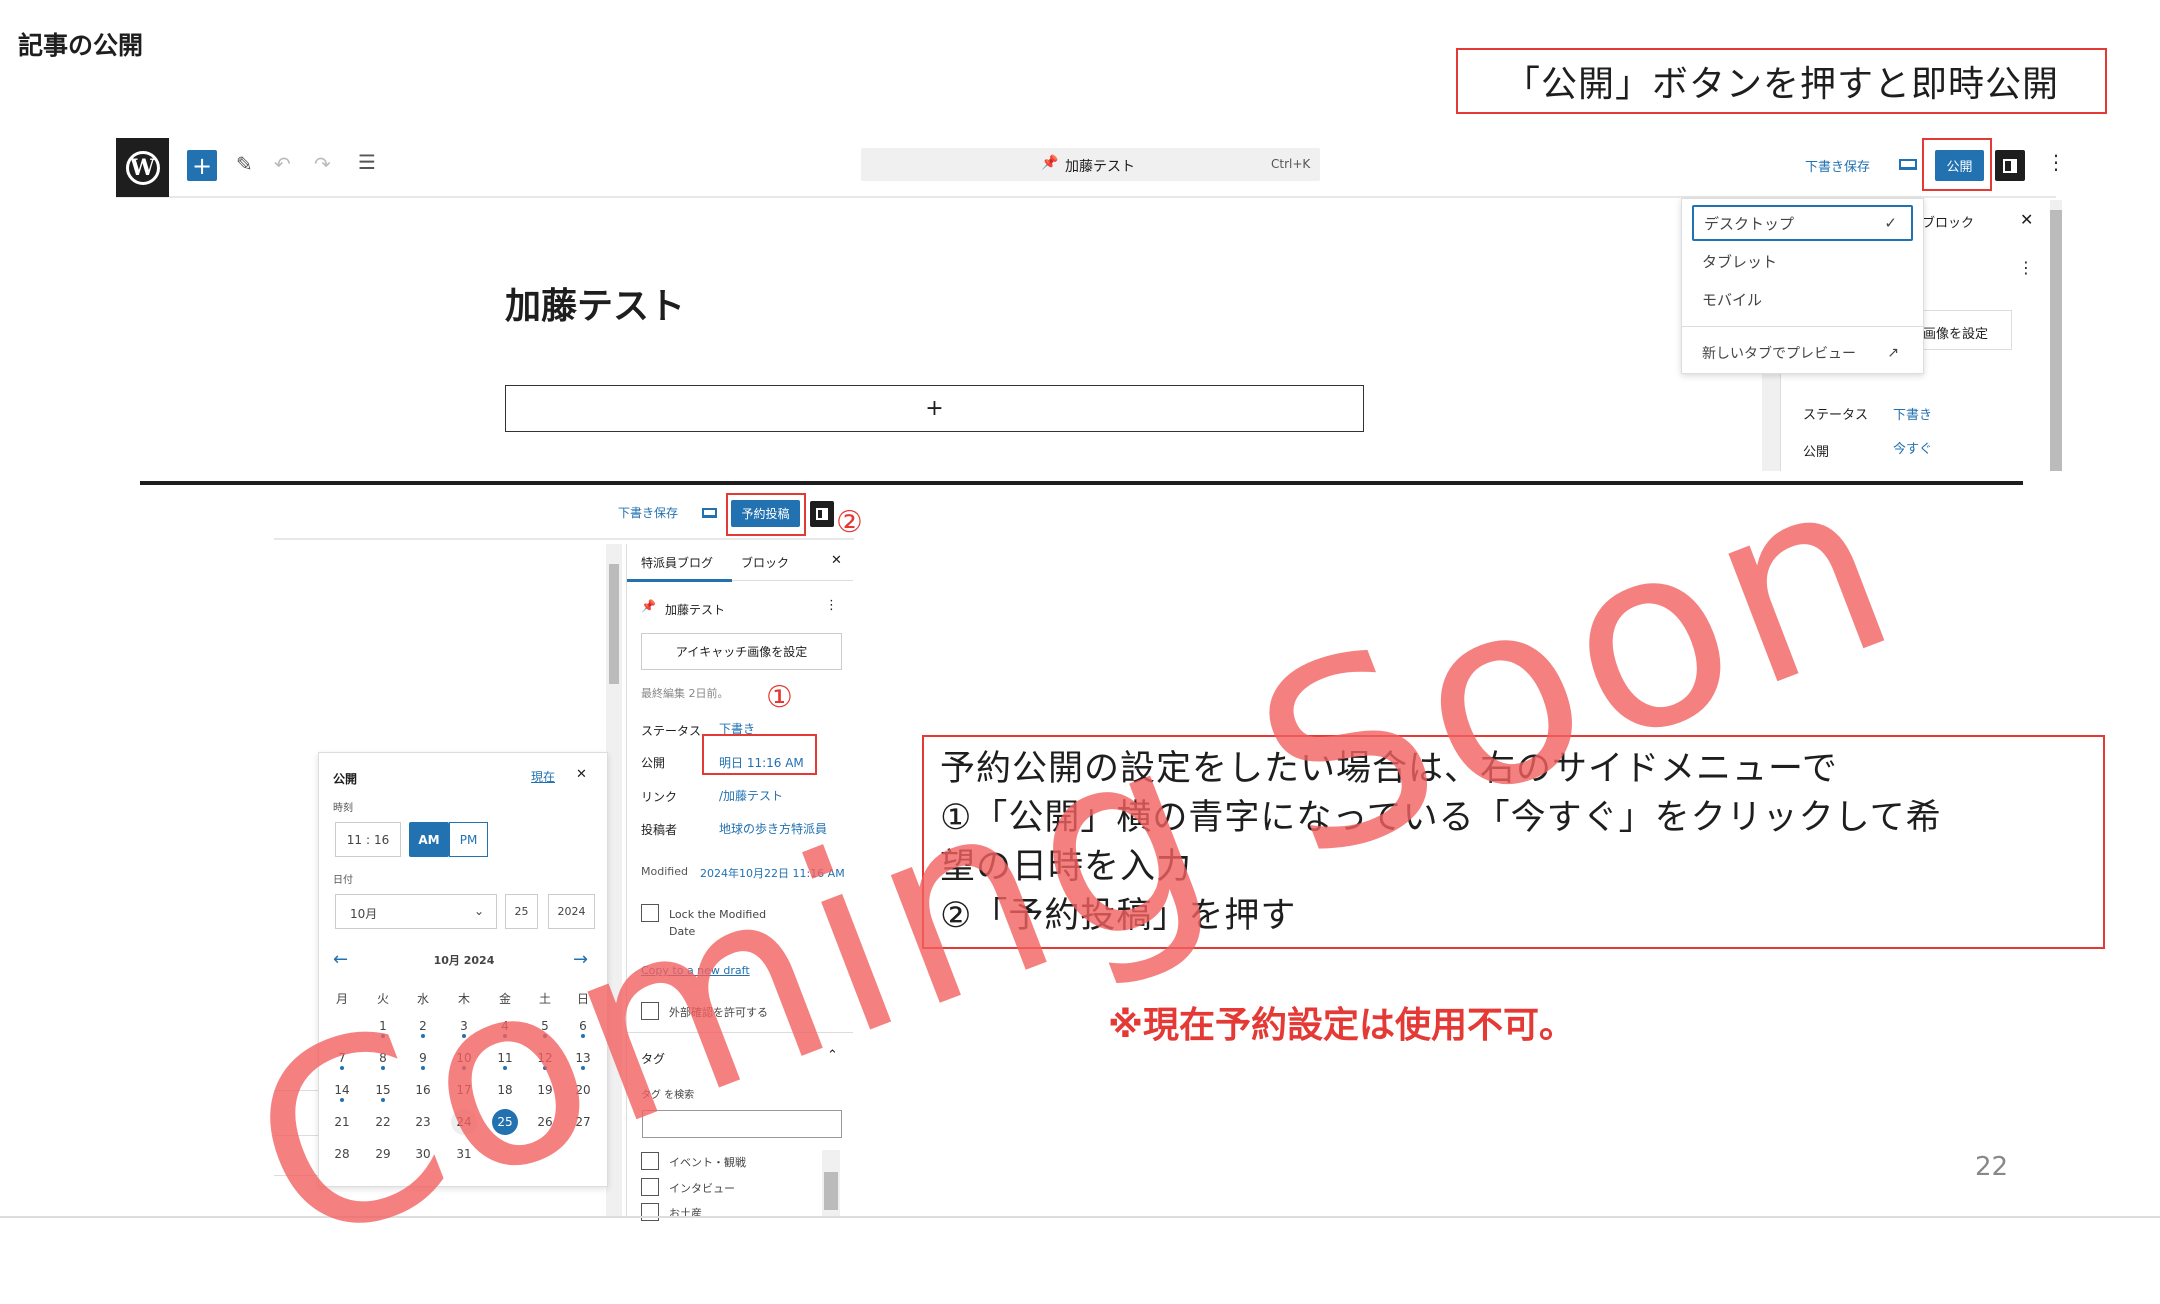 The image size is (2160, 1304). Describe the element at coordinates (1781, 81) in the screenshot. I see `callout-box: 「公開」ボタンを押すと即時公開` at that location.